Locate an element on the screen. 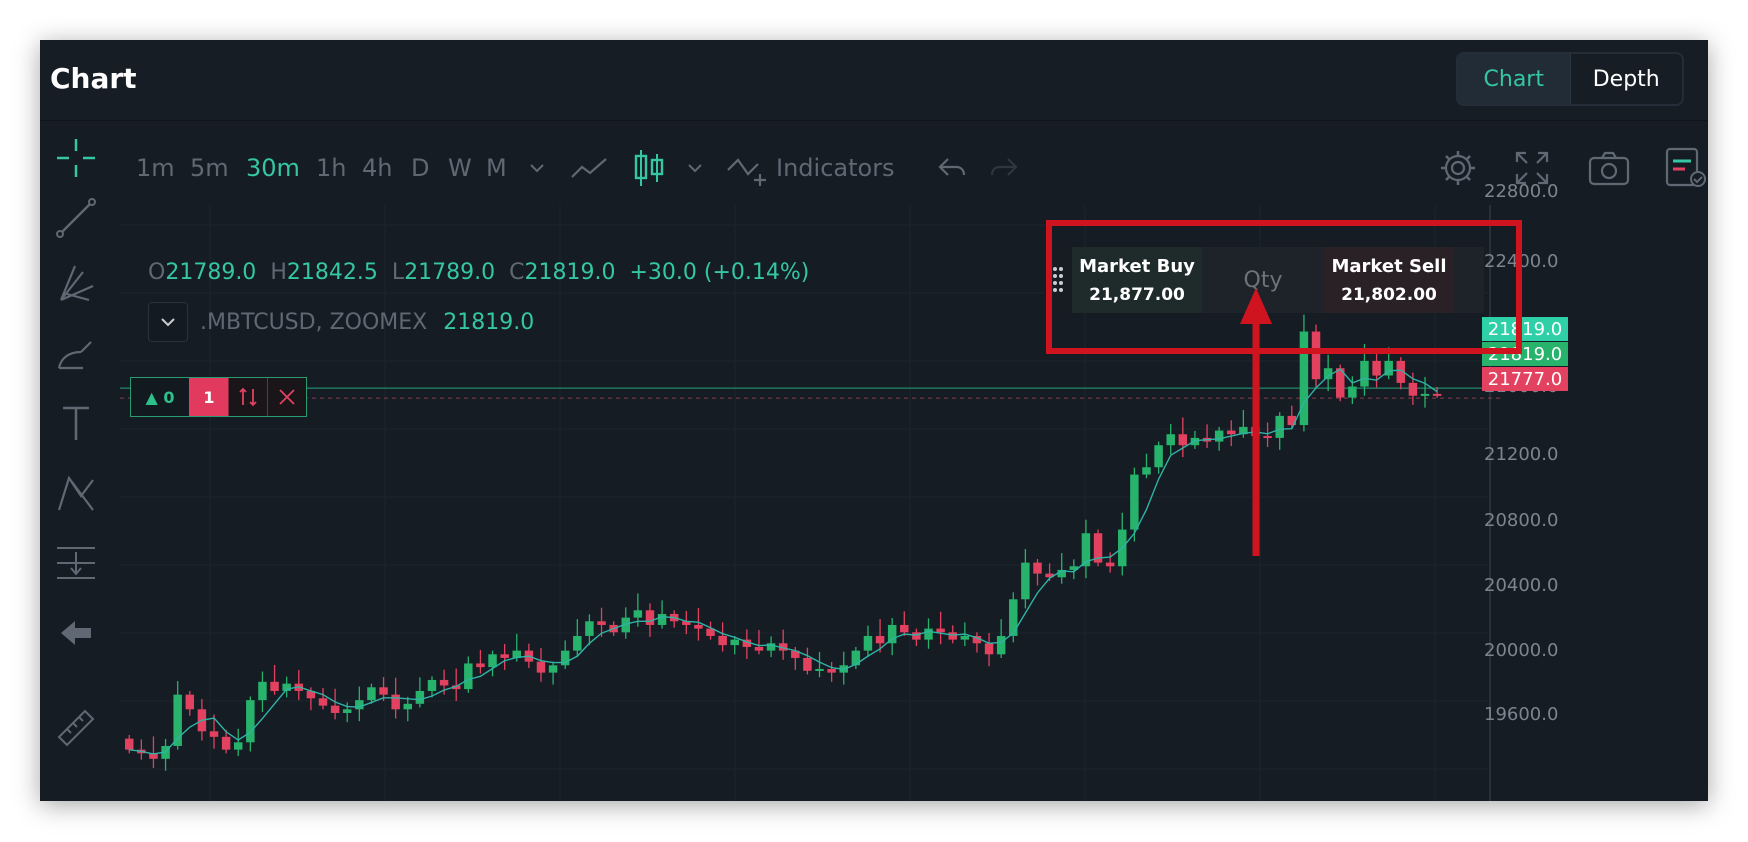  line-chart-button is located at coordinates (590, 168).